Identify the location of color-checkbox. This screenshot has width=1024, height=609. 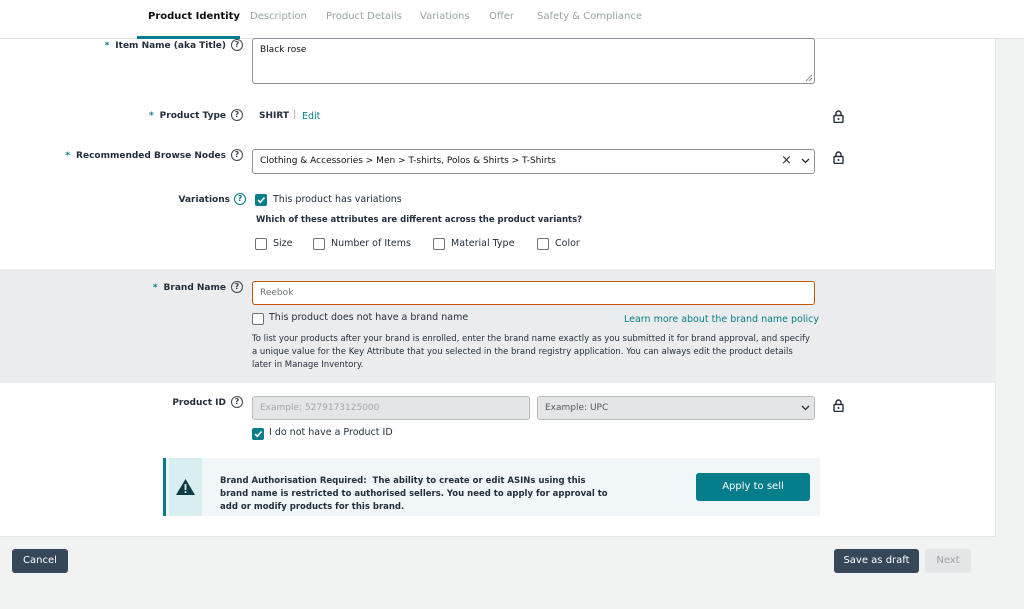
(543, 244).